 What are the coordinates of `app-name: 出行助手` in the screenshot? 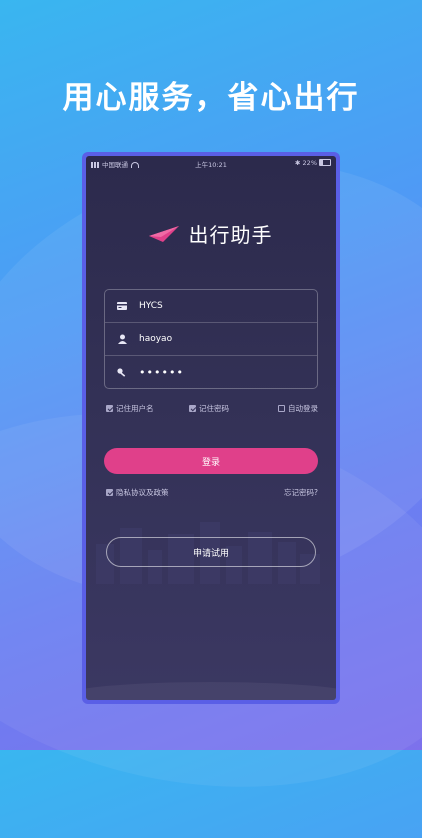 It's located at (230, 235).